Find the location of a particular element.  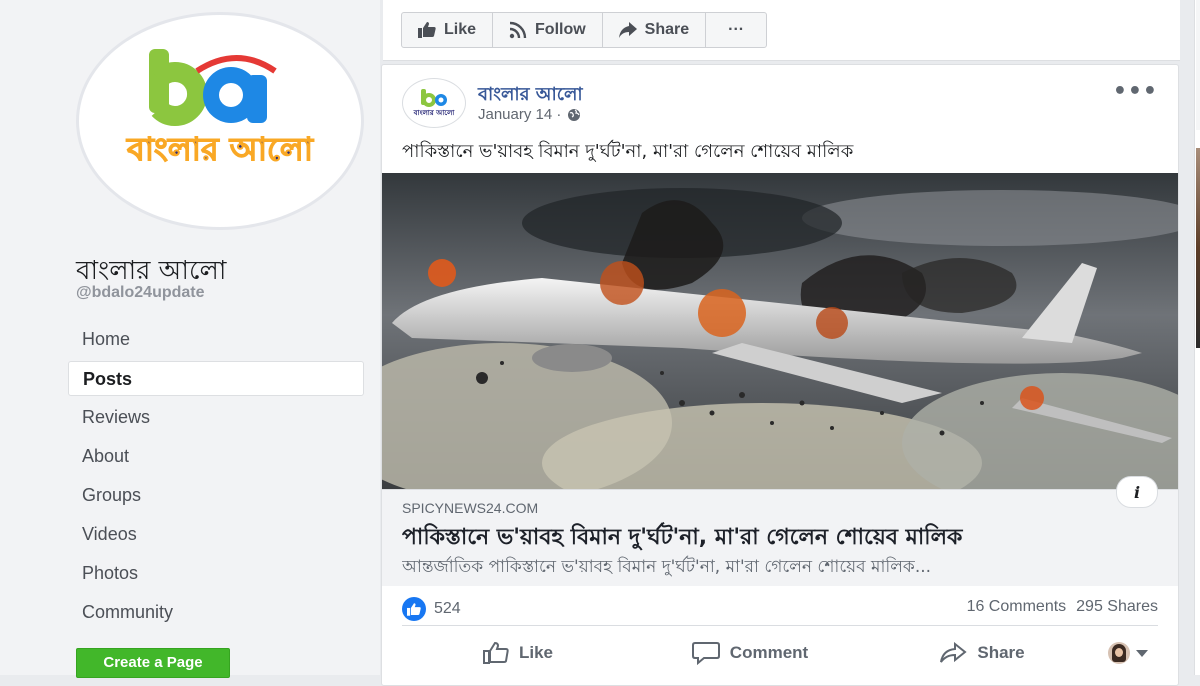

page-share-button: Share is located at coordinates (655, 30).